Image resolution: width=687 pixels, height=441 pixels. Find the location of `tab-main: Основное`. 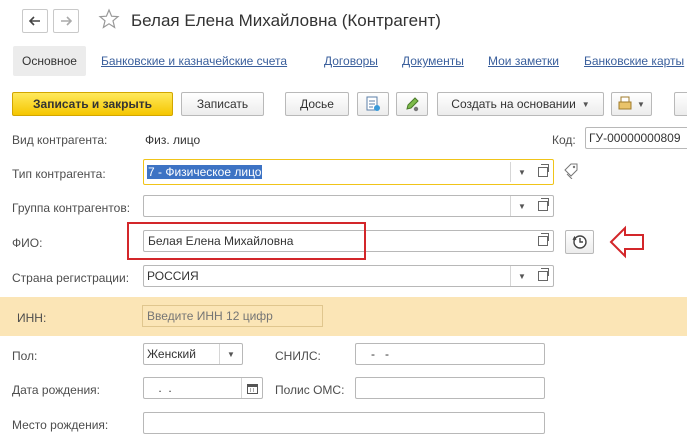

tab-main: Основное is located at coordinates (49, 61).